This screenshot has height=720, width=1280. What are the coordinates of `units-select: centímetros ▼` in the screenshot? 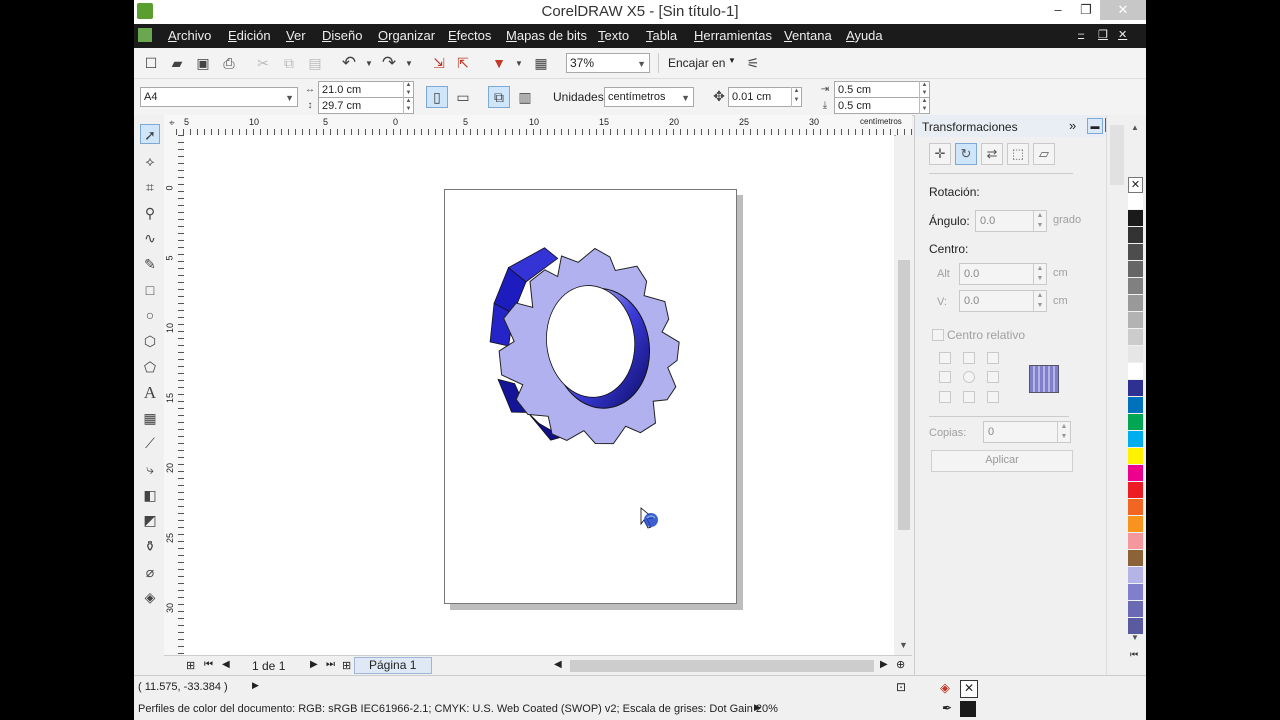 It's located at (649, 97).